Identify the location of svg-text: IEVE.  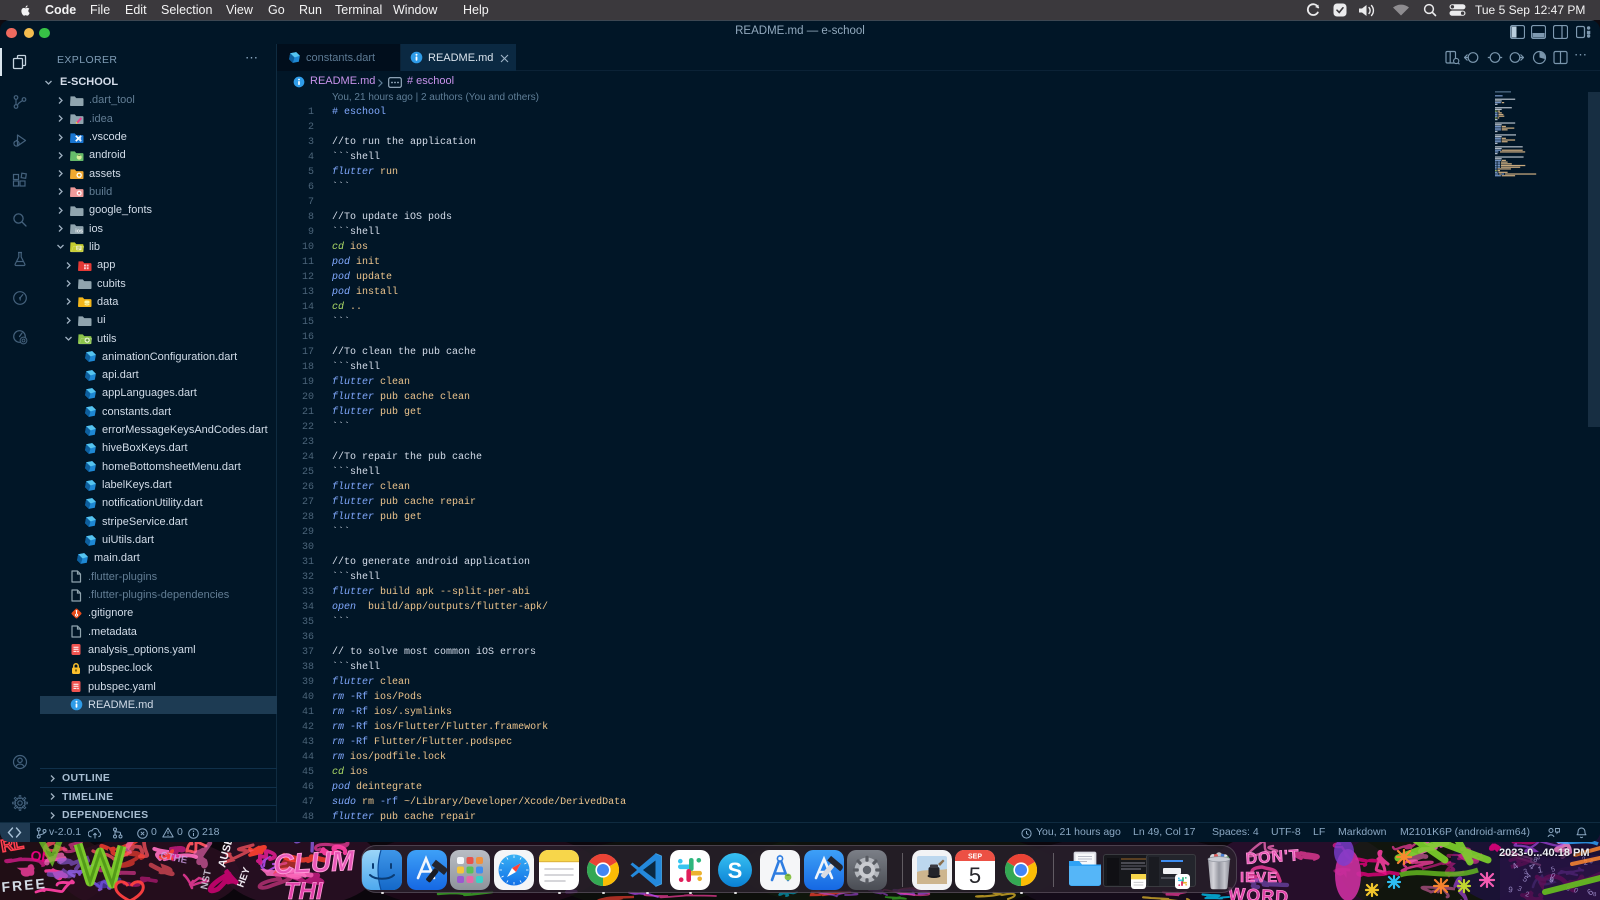
(1259, 877).